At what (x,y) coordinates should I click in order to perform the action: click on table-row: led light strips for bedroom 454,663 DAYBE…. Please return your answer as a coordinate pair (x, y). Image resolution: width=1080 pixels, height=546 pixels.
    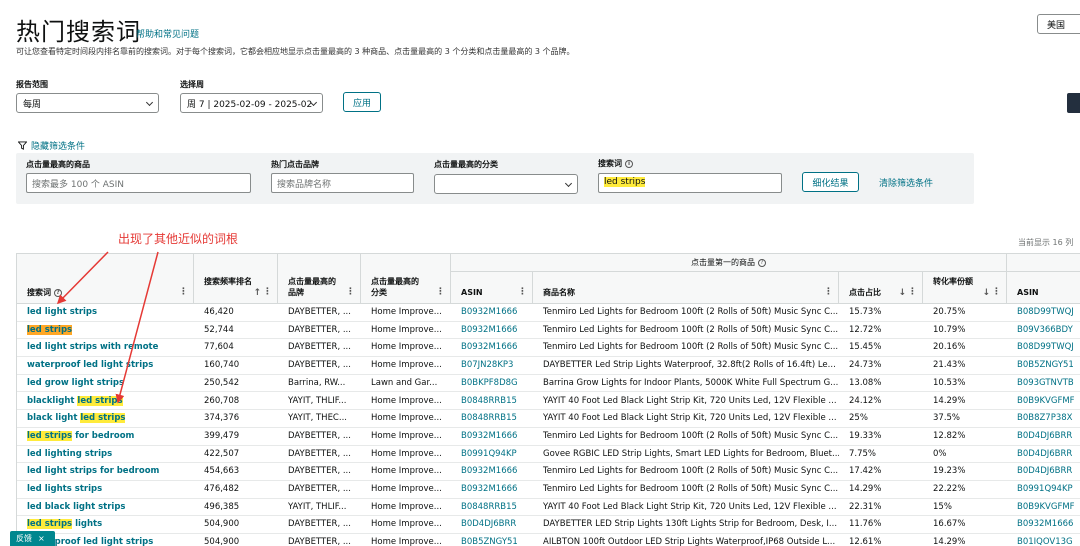
    Looking at the image, I should click on (548, 472).